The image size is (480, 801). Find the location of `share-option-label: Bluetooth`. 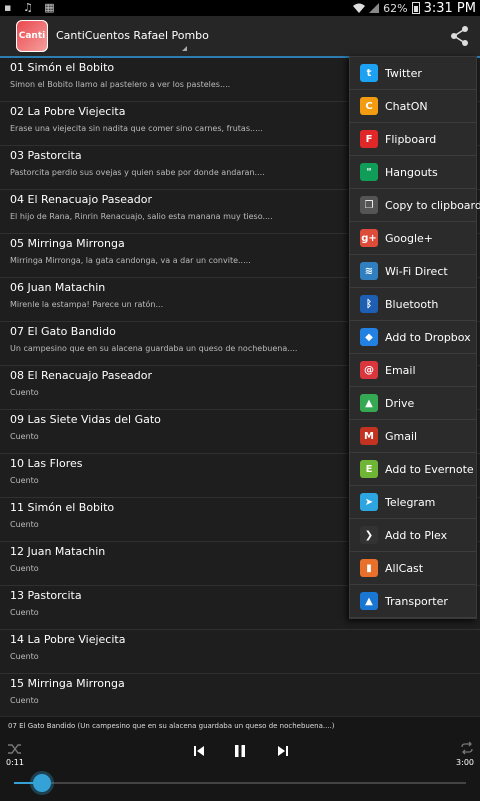

share-option-label: Bluetooth is located at coordinates (412, 304).